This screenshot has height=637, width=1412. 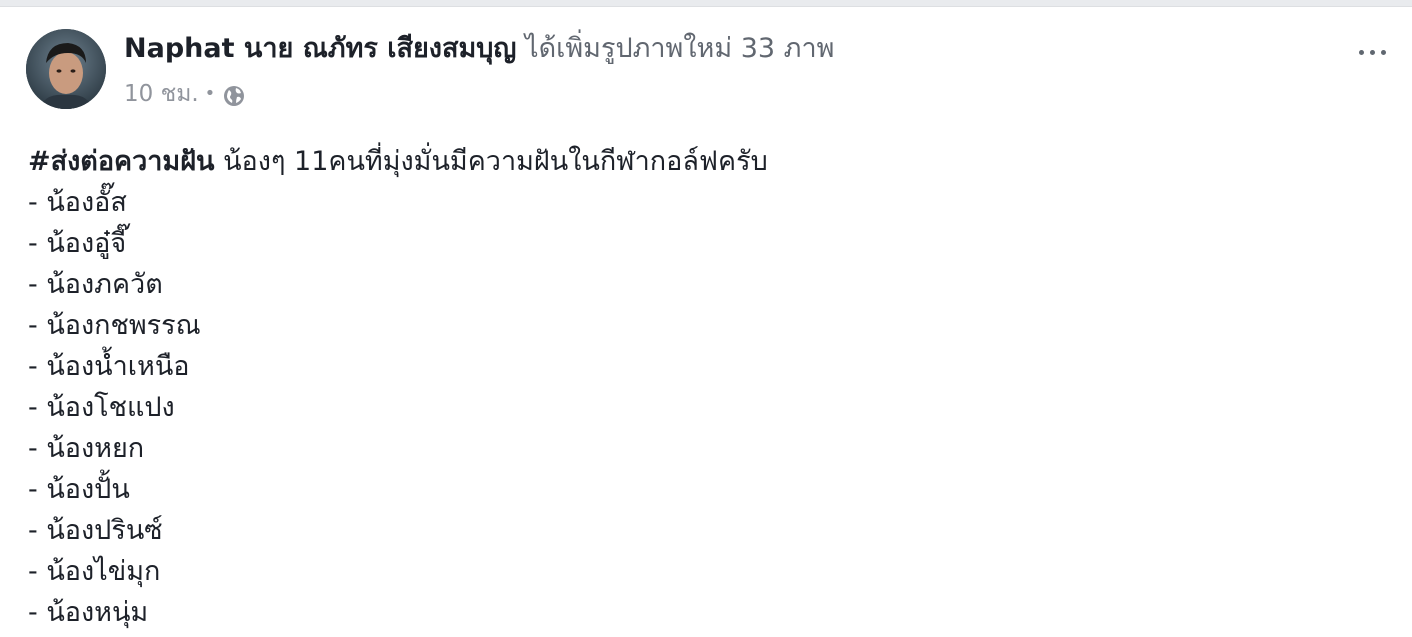 I want to click on list-item: - น้องปรินซ์, so click(x=95, y=530).